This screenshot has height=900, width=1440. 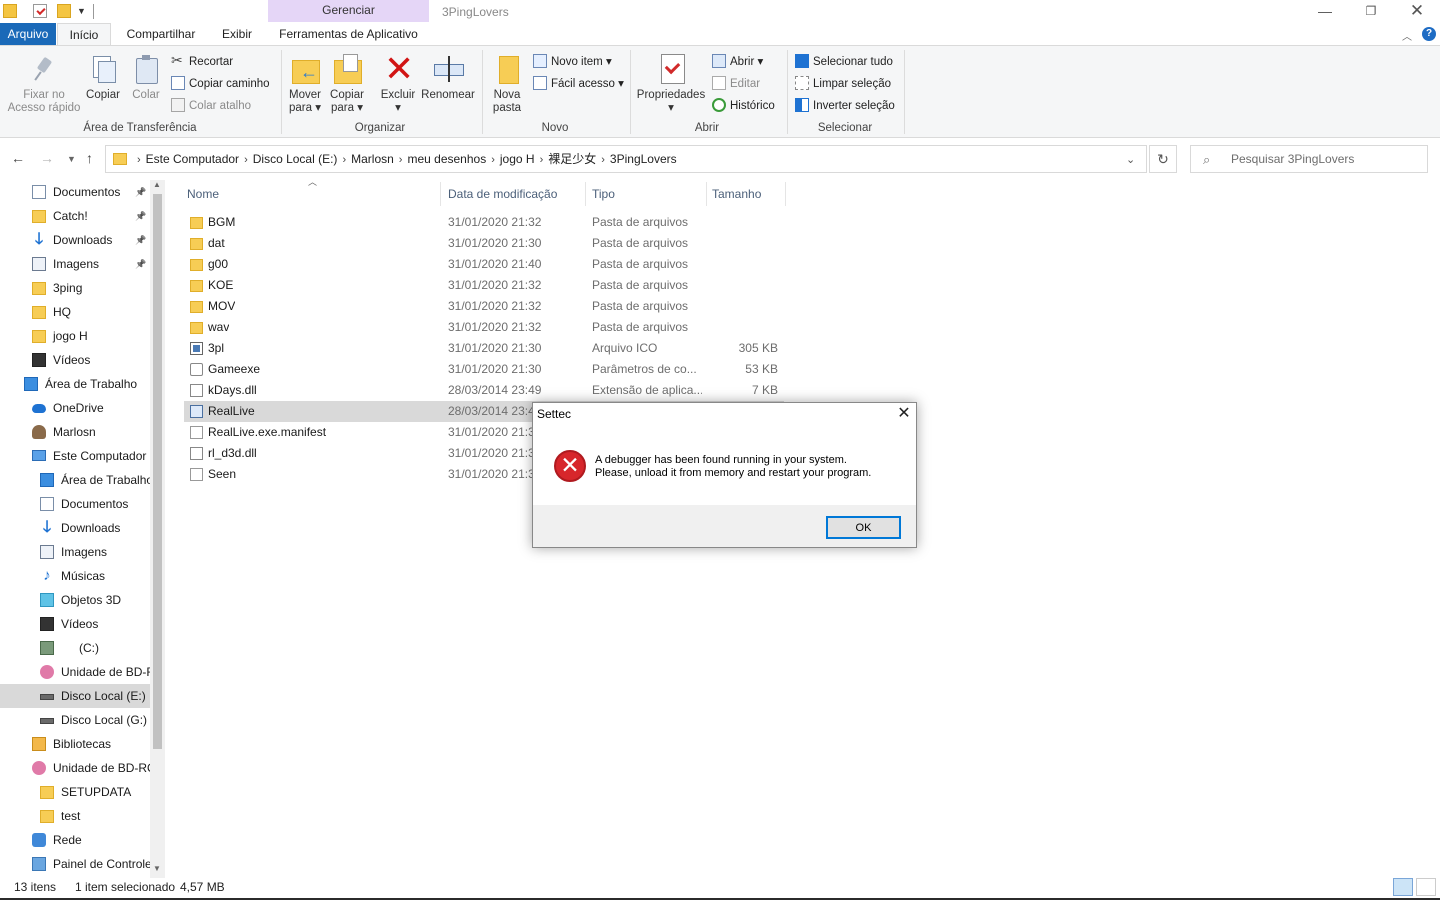 I want to click on sidebar-item: Este Computador, so click(x=75, y=456).